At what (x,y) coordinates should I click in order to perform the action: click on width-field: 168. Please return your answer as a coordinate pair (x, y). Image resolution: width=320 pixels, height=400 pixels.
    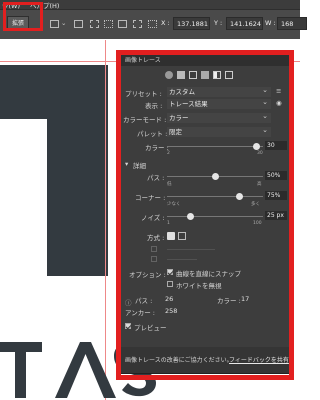
    Looking at the image, I should click on (292, 23).